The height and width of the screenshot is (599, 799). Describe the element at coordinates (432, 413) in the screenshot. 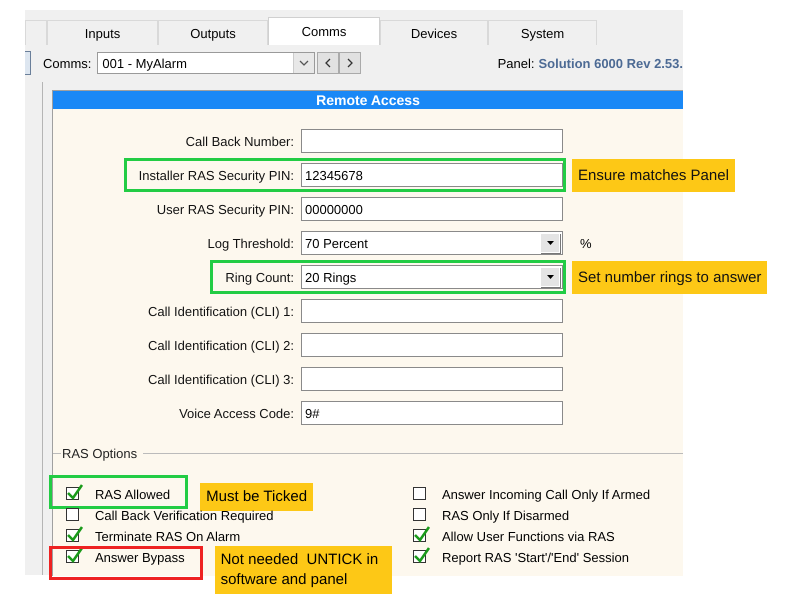

I see `input-field: 9#` at that location.